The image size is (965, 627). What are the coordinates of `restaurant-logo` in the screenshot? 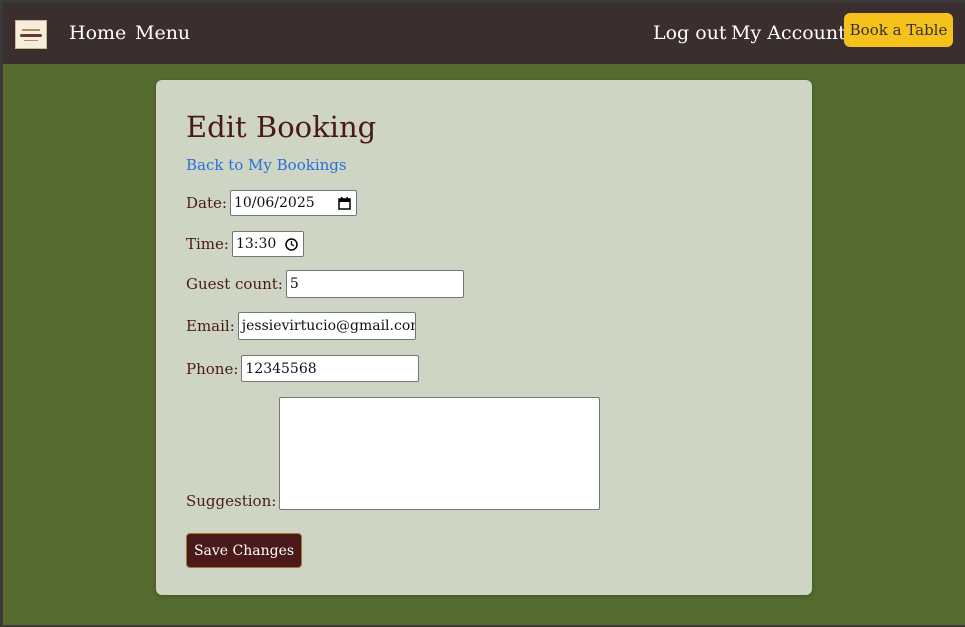 It's located at (31, 34).